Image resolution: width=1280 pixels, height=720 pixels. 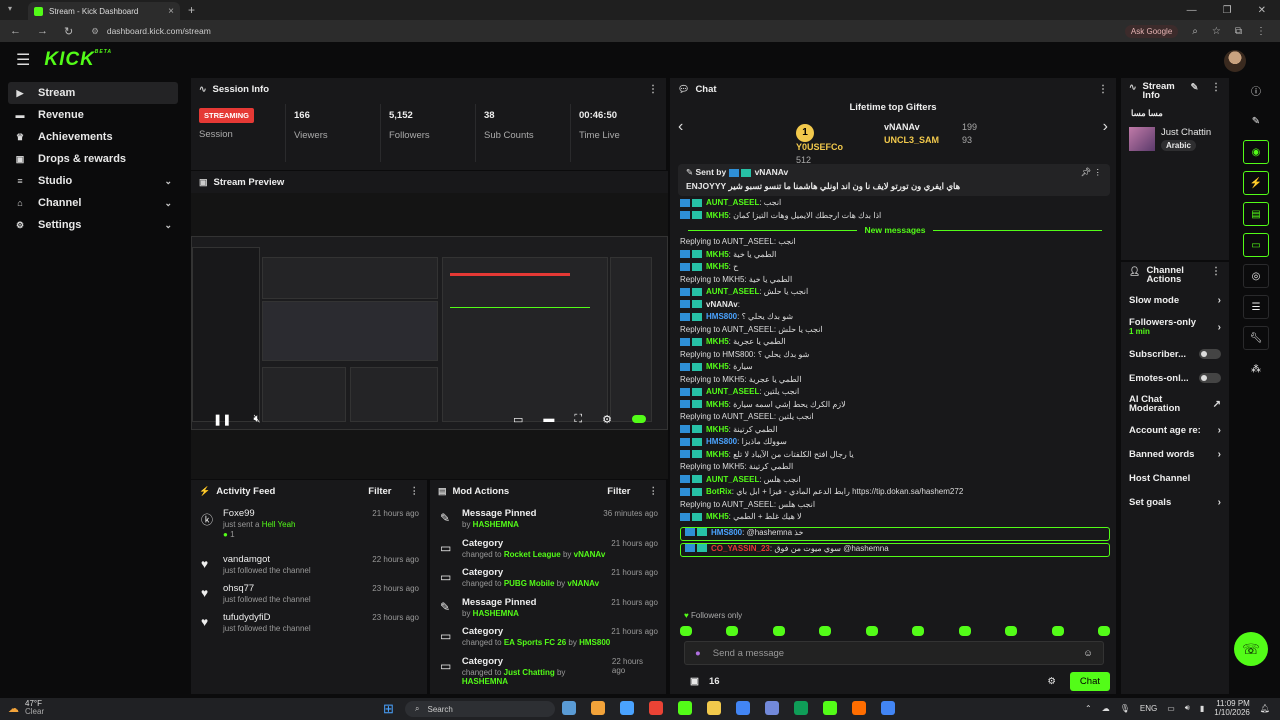 I want to click on close-window-icon: ✕, so click(x=1262, y=10).